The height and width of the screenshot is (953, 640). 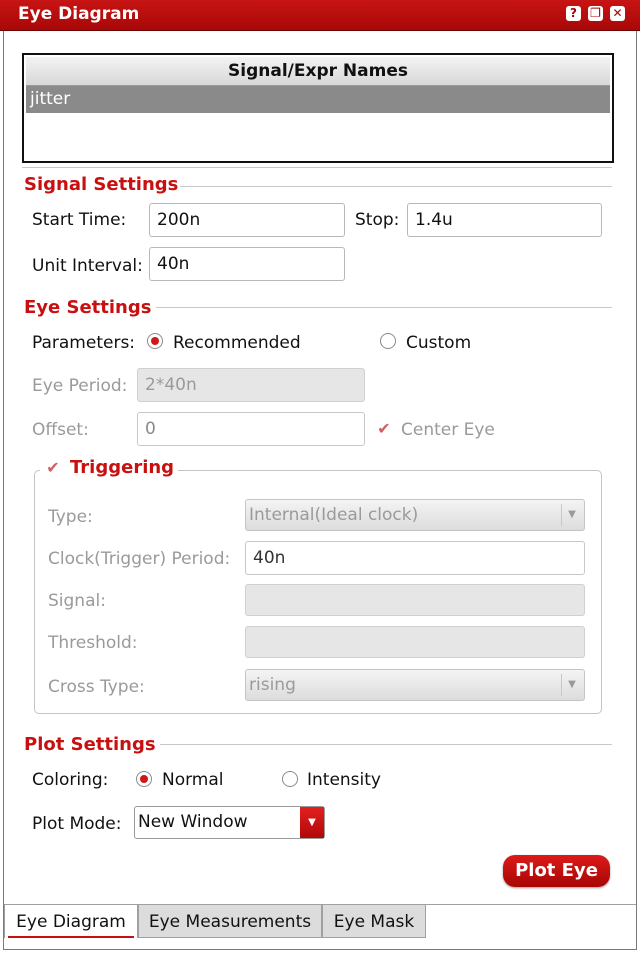 I want to click on intensity-radio, so click(x=290, y=779).